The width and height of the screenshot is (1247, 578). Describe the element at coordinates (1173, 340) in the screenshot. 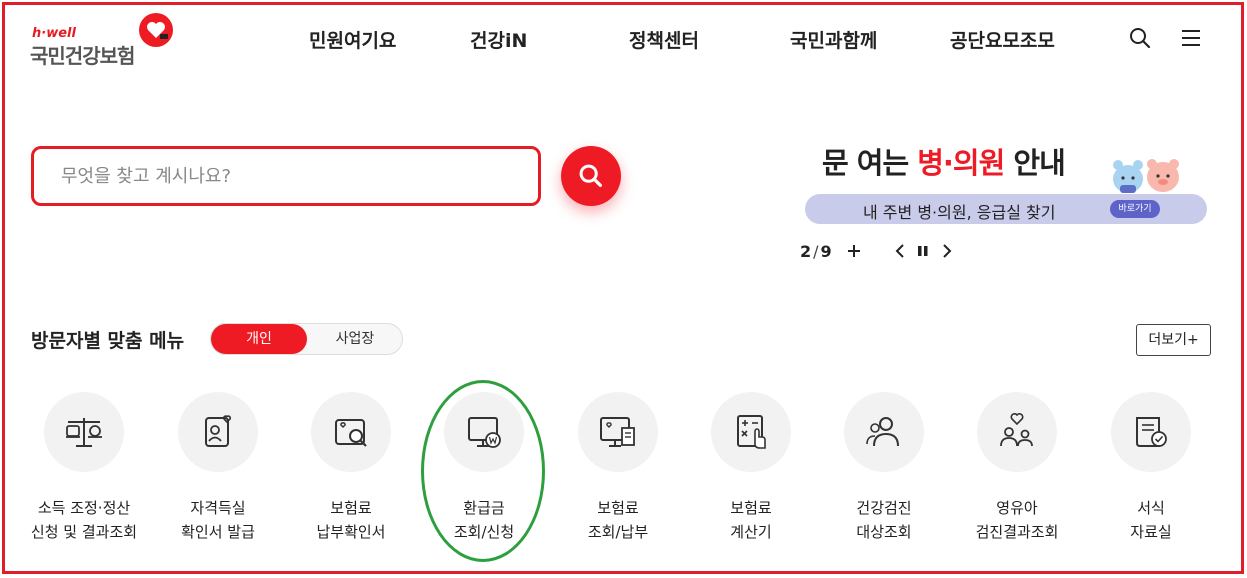

I see `more-button: 더보기+` at that location.